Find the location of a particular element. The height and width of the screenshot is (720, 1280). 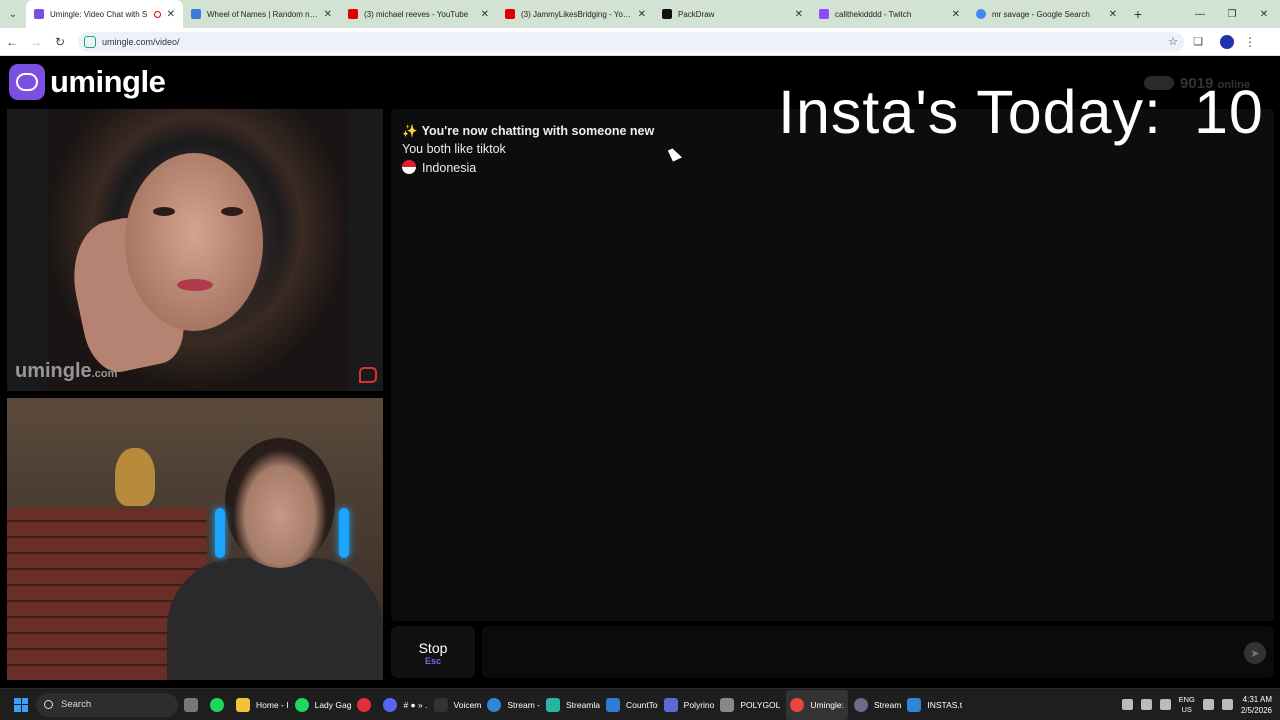

taskbar-app-streamlabs: Streamla is located at coordinates (572, 705).